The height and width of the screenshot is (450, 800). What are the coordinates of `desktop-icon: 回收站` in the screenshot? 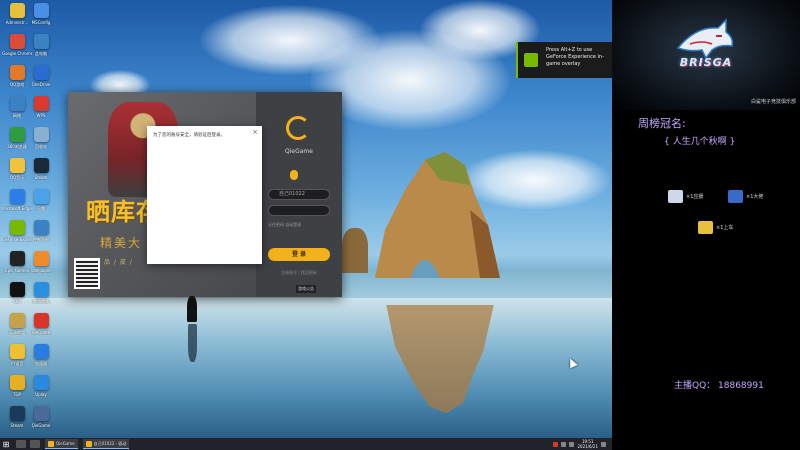 It's located at (41, 138).